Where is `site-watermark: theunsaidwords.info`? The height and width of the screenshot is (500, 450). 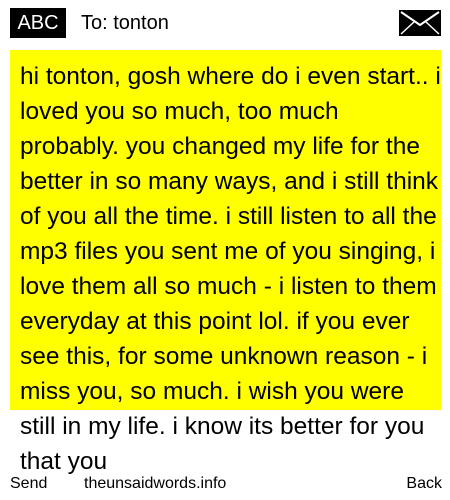 site-watermark: theunsaidwords.info is located at coordinates (155, 484).